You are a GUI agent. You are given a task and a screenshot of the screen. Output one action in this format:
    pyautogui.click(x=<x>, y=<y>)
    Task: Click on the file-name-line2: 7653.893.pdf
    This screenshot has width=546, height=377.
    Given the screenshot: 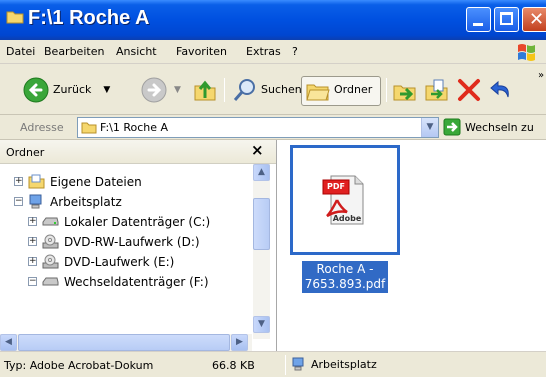 What is the action you would take?
    pyautogui.click(x=345, y=284)
    